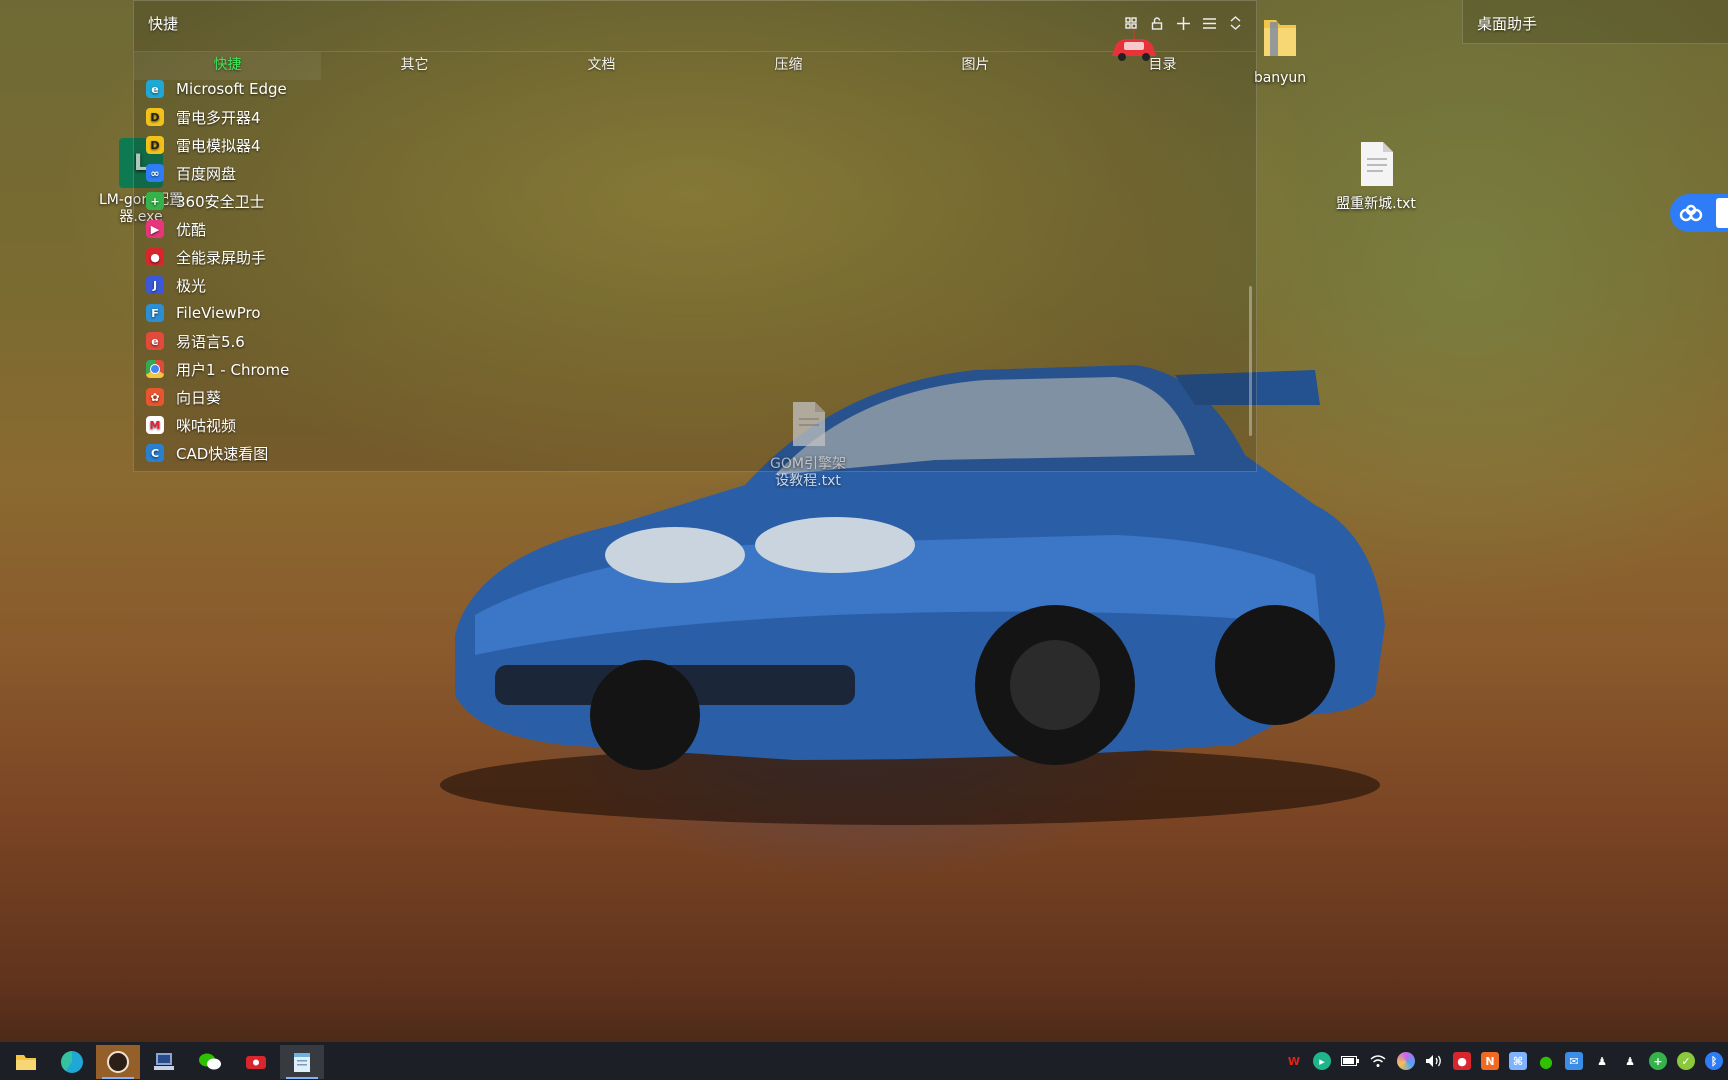  Describe the element at coordinates (975, 66) in the screenshot. I see `tab-tupian: 图片` at that location.